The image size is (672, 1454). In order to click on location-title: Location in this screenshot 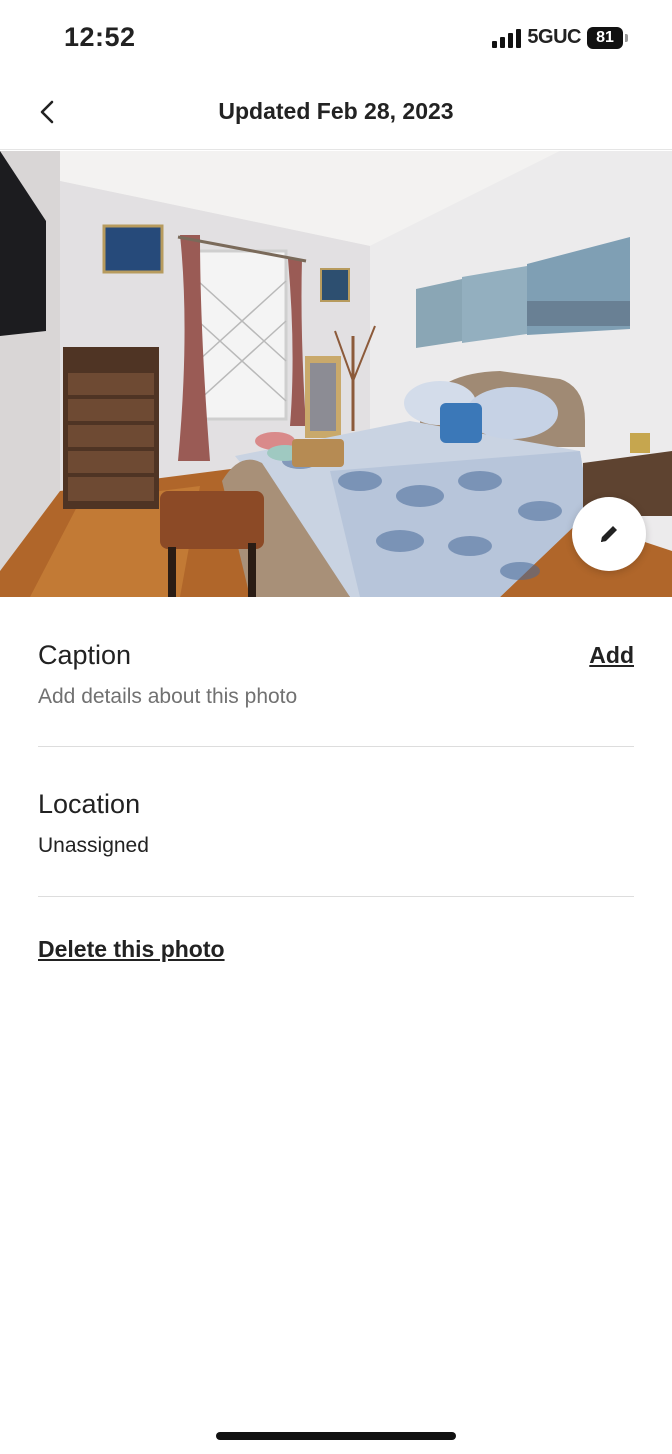, I will do `click(89, 804)`.